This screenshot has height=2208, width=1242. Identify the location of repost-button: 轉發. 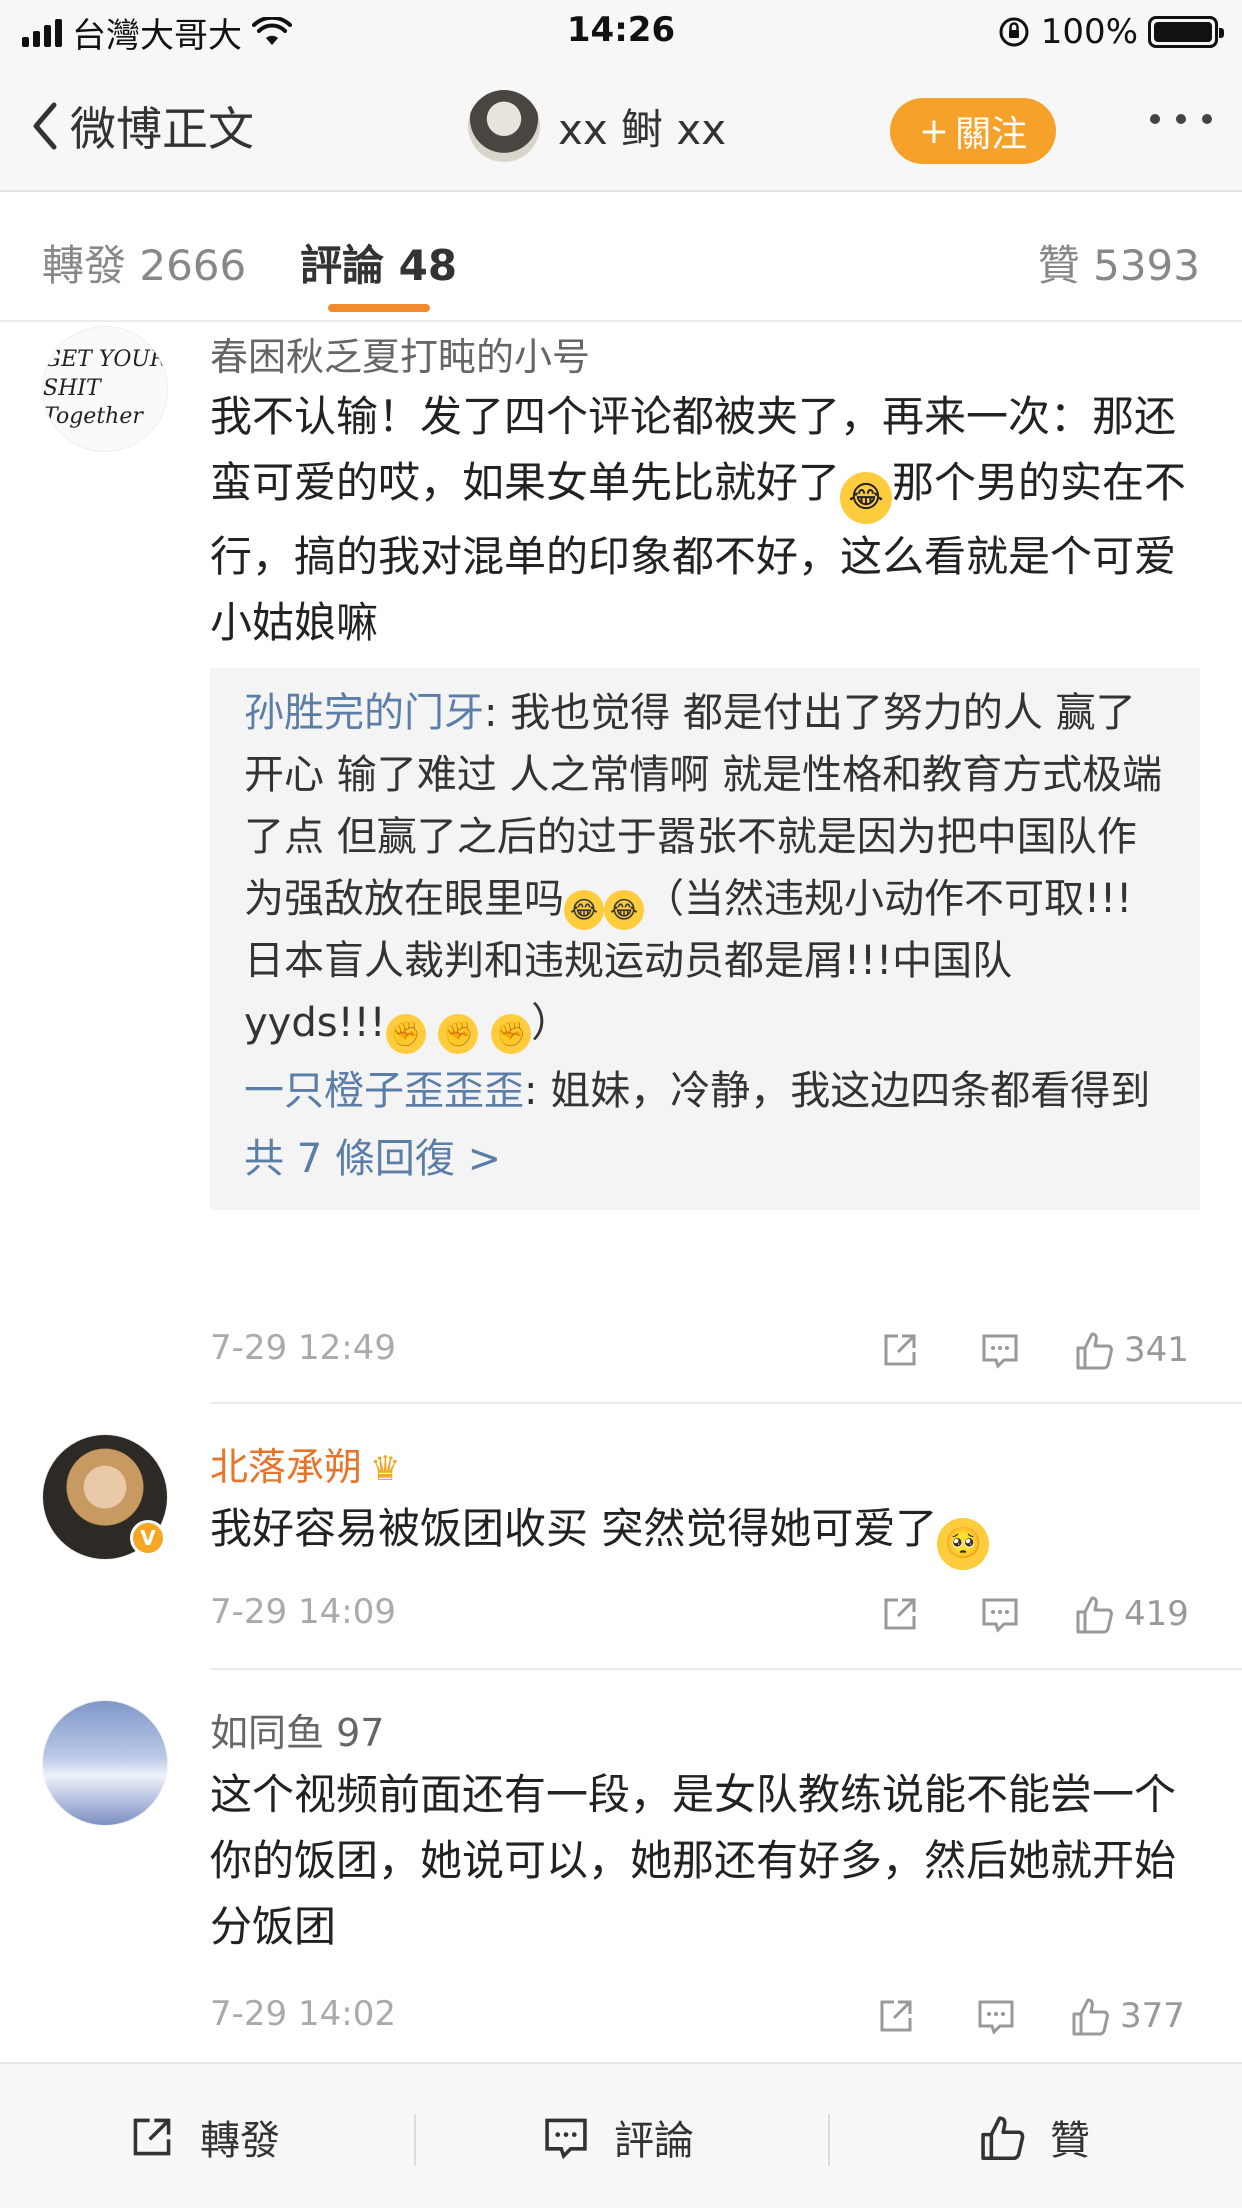
(203, 2136).